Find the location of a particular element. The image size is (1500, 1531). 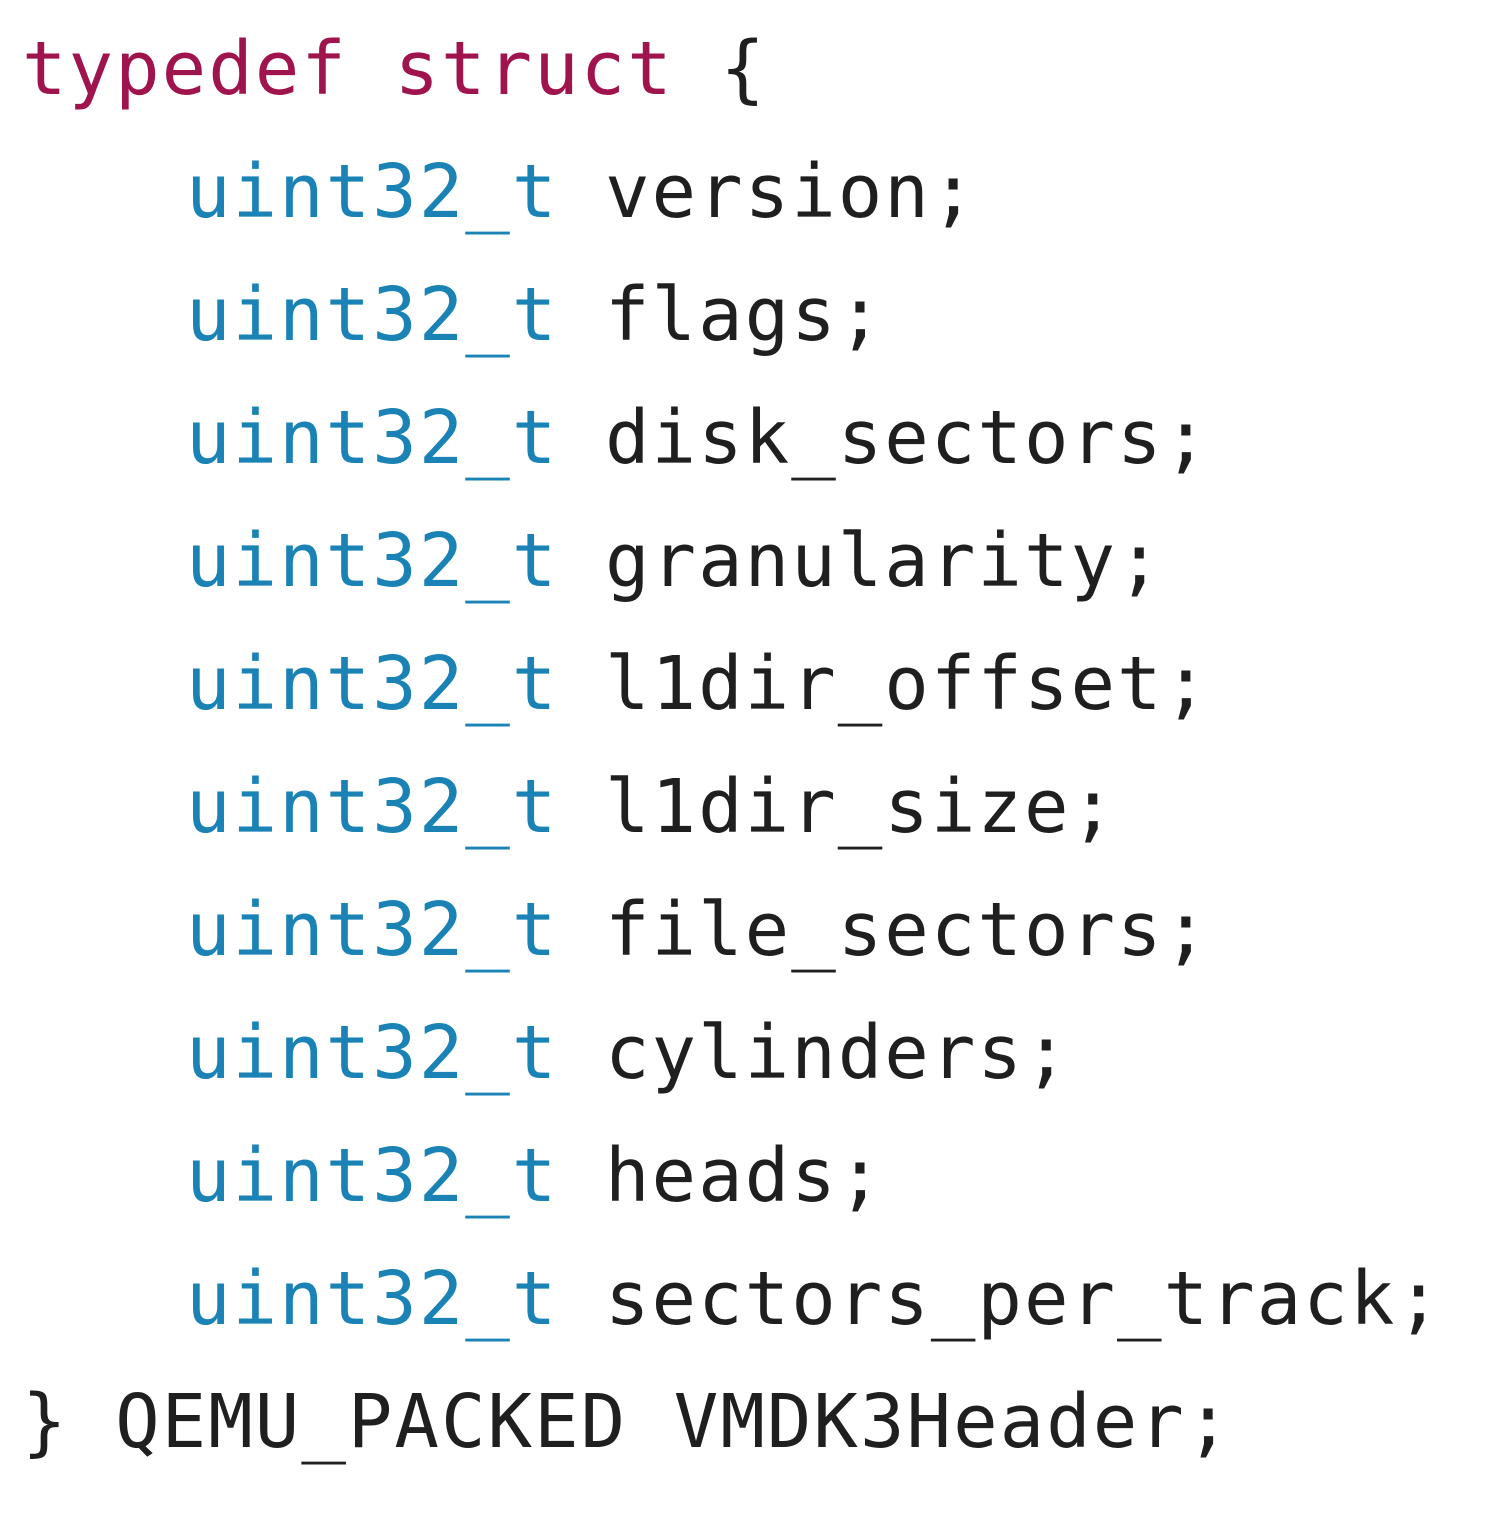

field-line: uint32_t l1dir_size; is located at coordinates (752, 807).